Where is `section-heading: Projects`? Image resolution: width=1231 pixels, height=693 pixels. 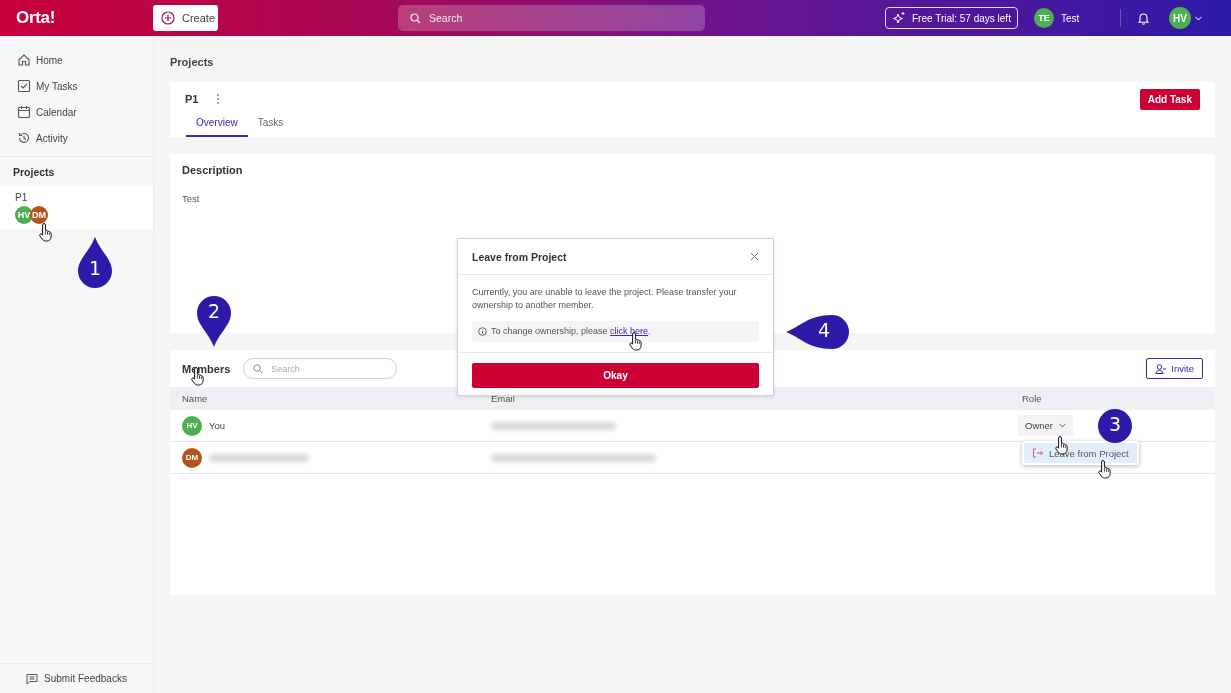
section-heading: Projects is located at coordinates (34, 172).